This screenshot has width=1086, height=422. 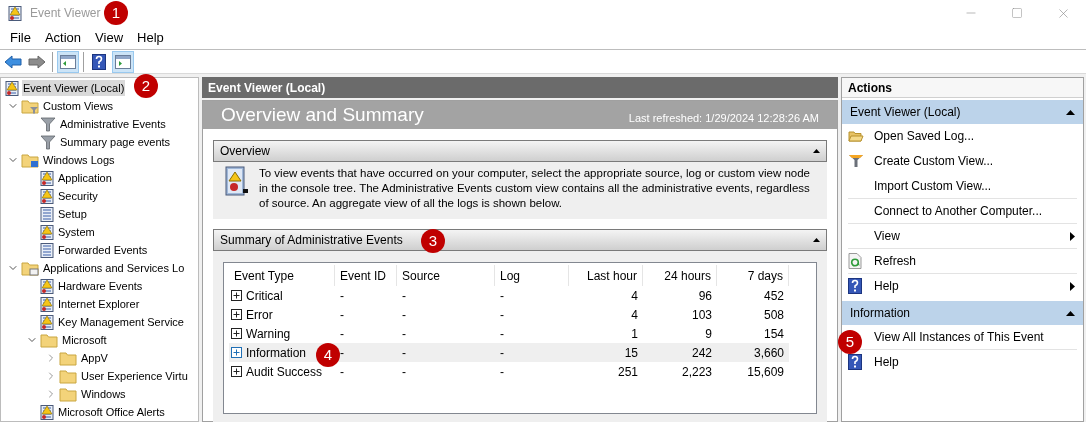 What do you see at coordinates (268, 334) in the screenshot?
I see `table-cell-text: Warning` at bounding box center [268, 334].